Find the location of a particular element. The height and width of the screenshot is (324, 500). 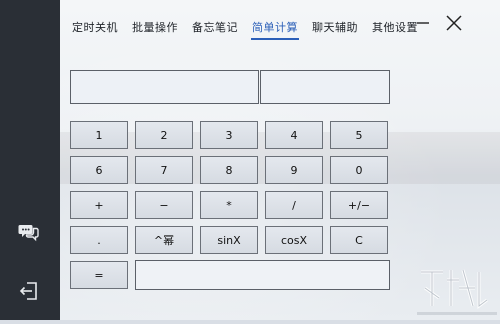

close-icon is located at coordinates (454, 23).